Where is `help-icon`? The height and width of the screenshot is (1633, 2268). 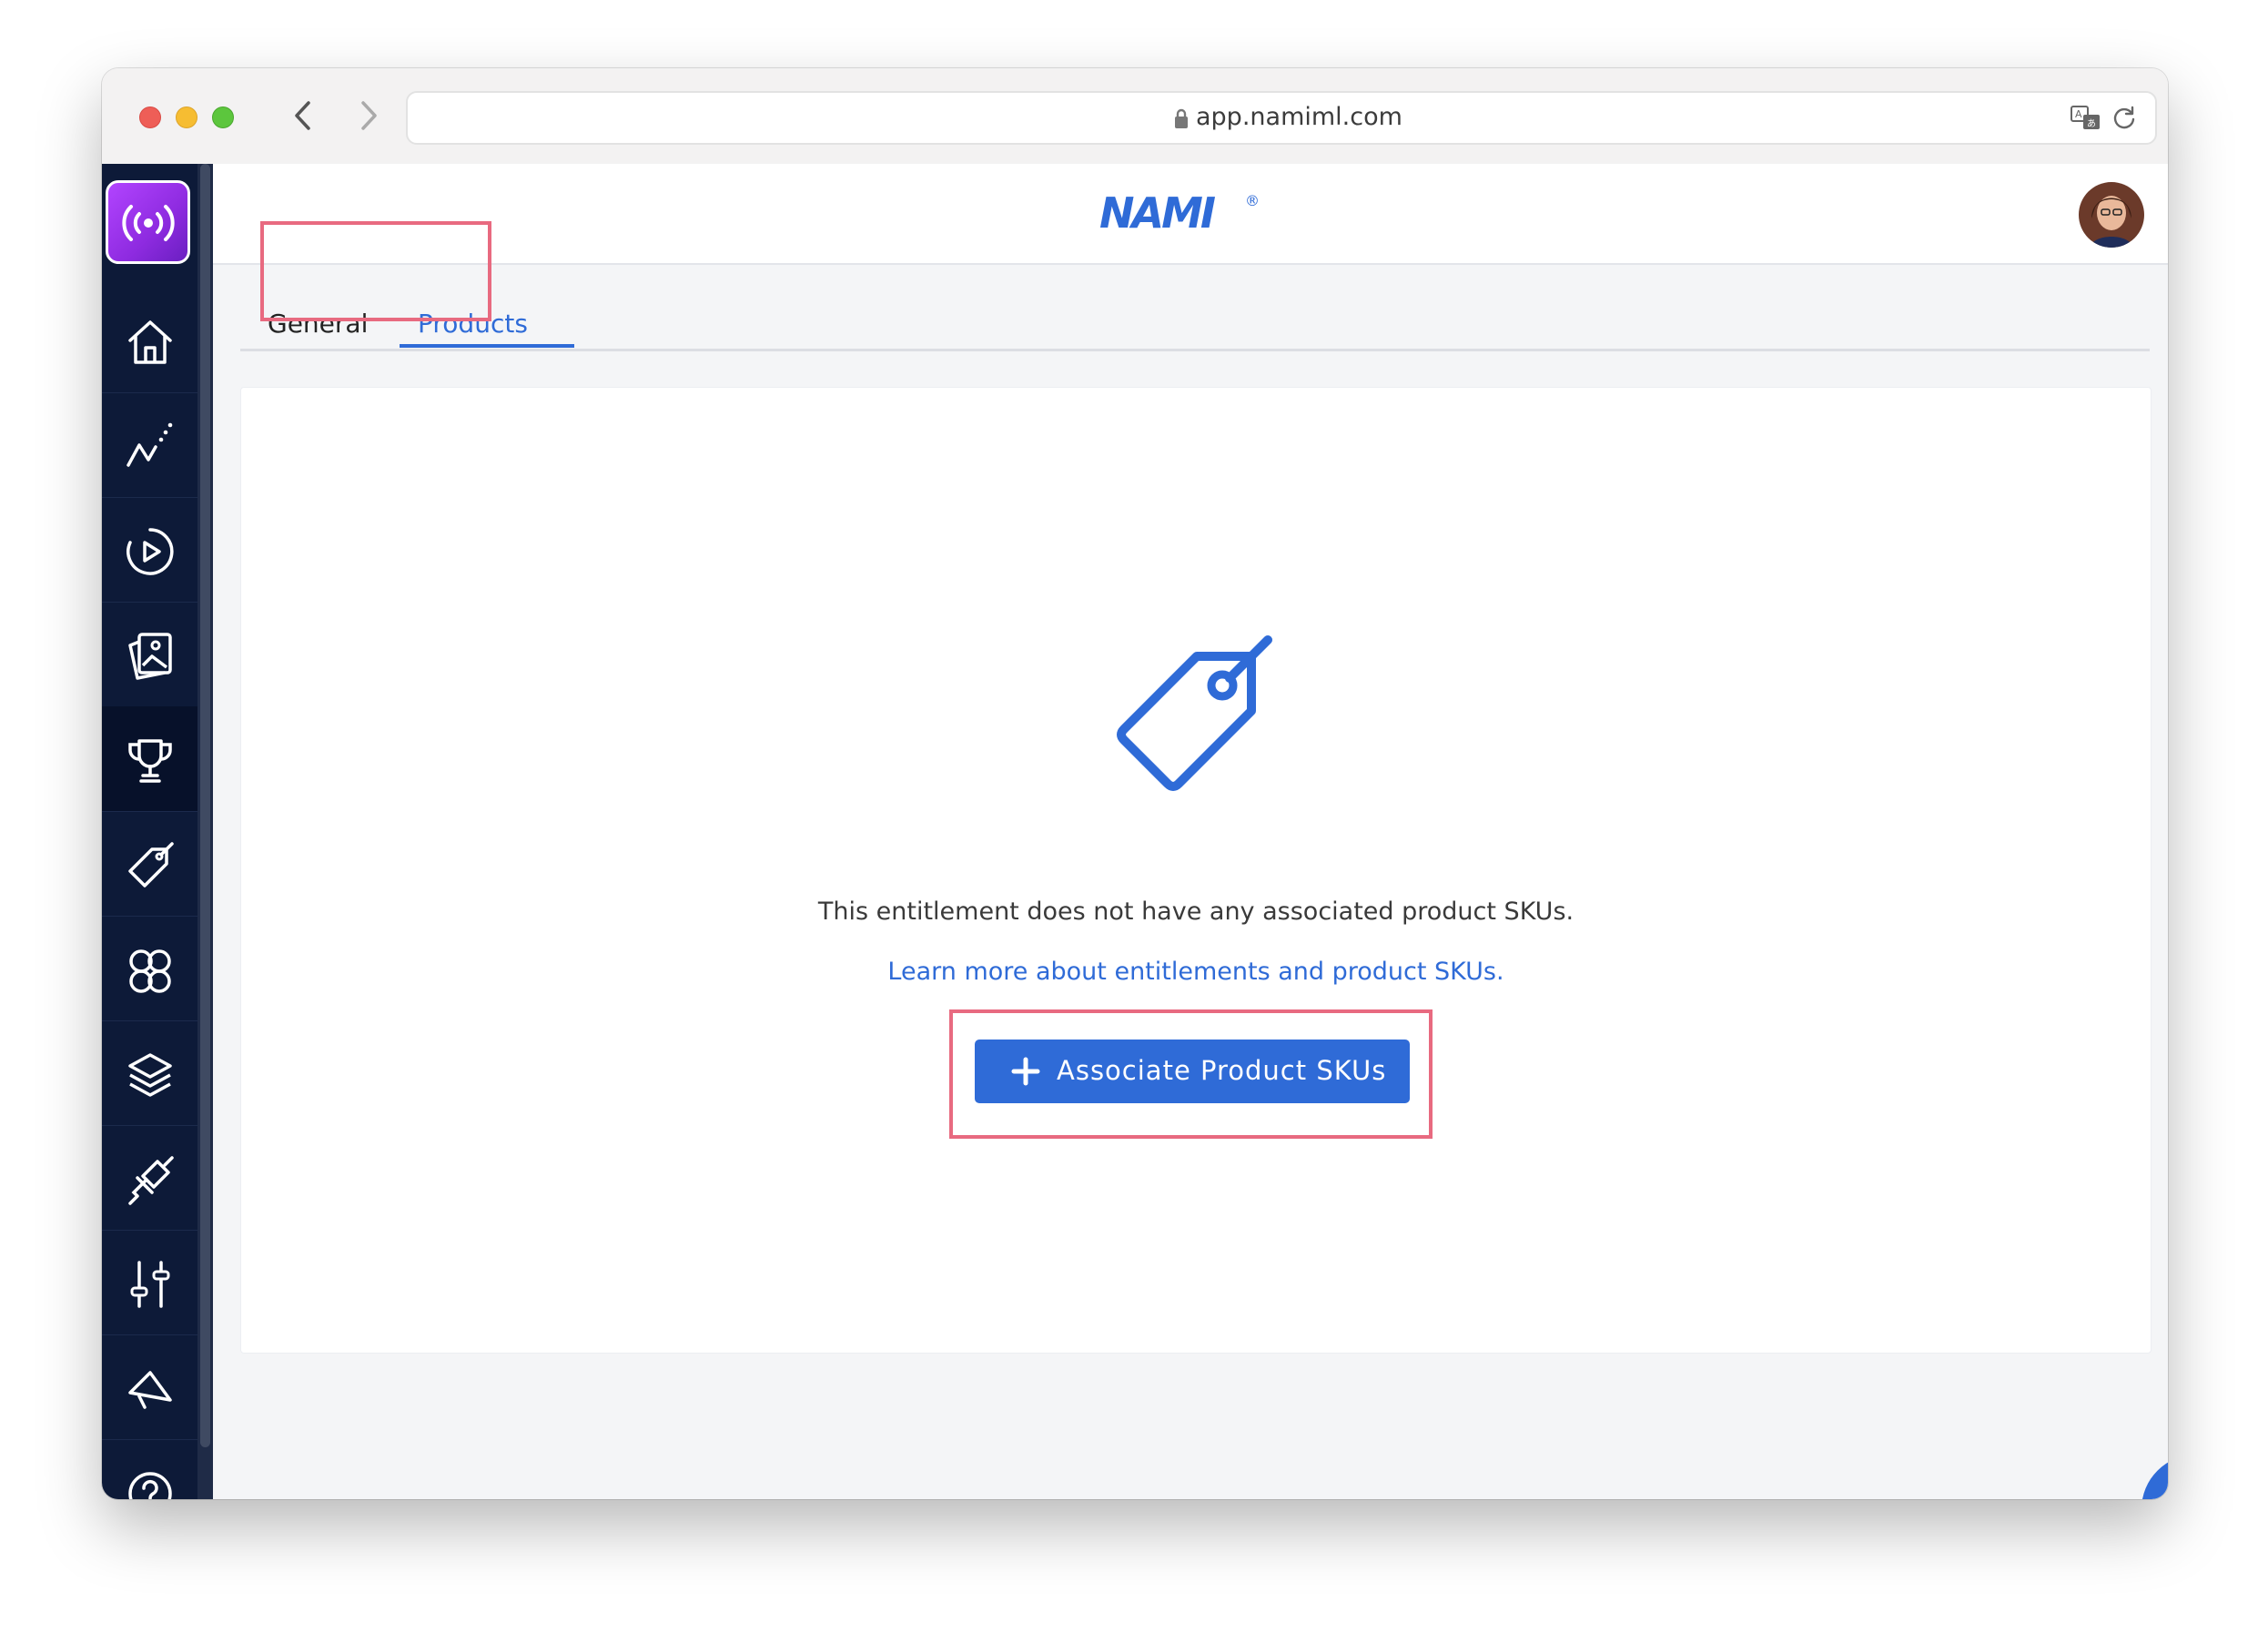
help-icon is located at coordinates (150, 1485).